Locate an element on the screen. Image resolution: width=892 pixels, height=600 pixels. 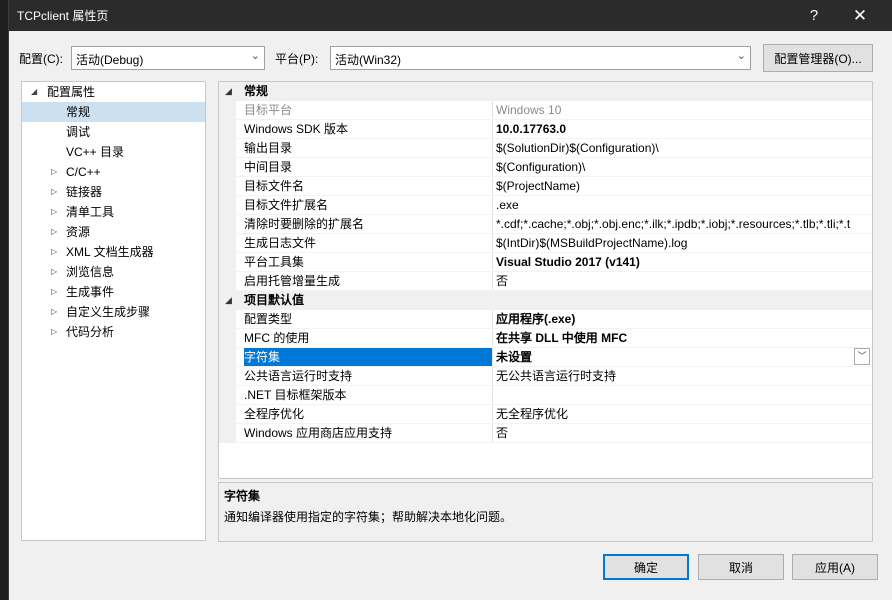
property-value is located at coordinates (684, 395).